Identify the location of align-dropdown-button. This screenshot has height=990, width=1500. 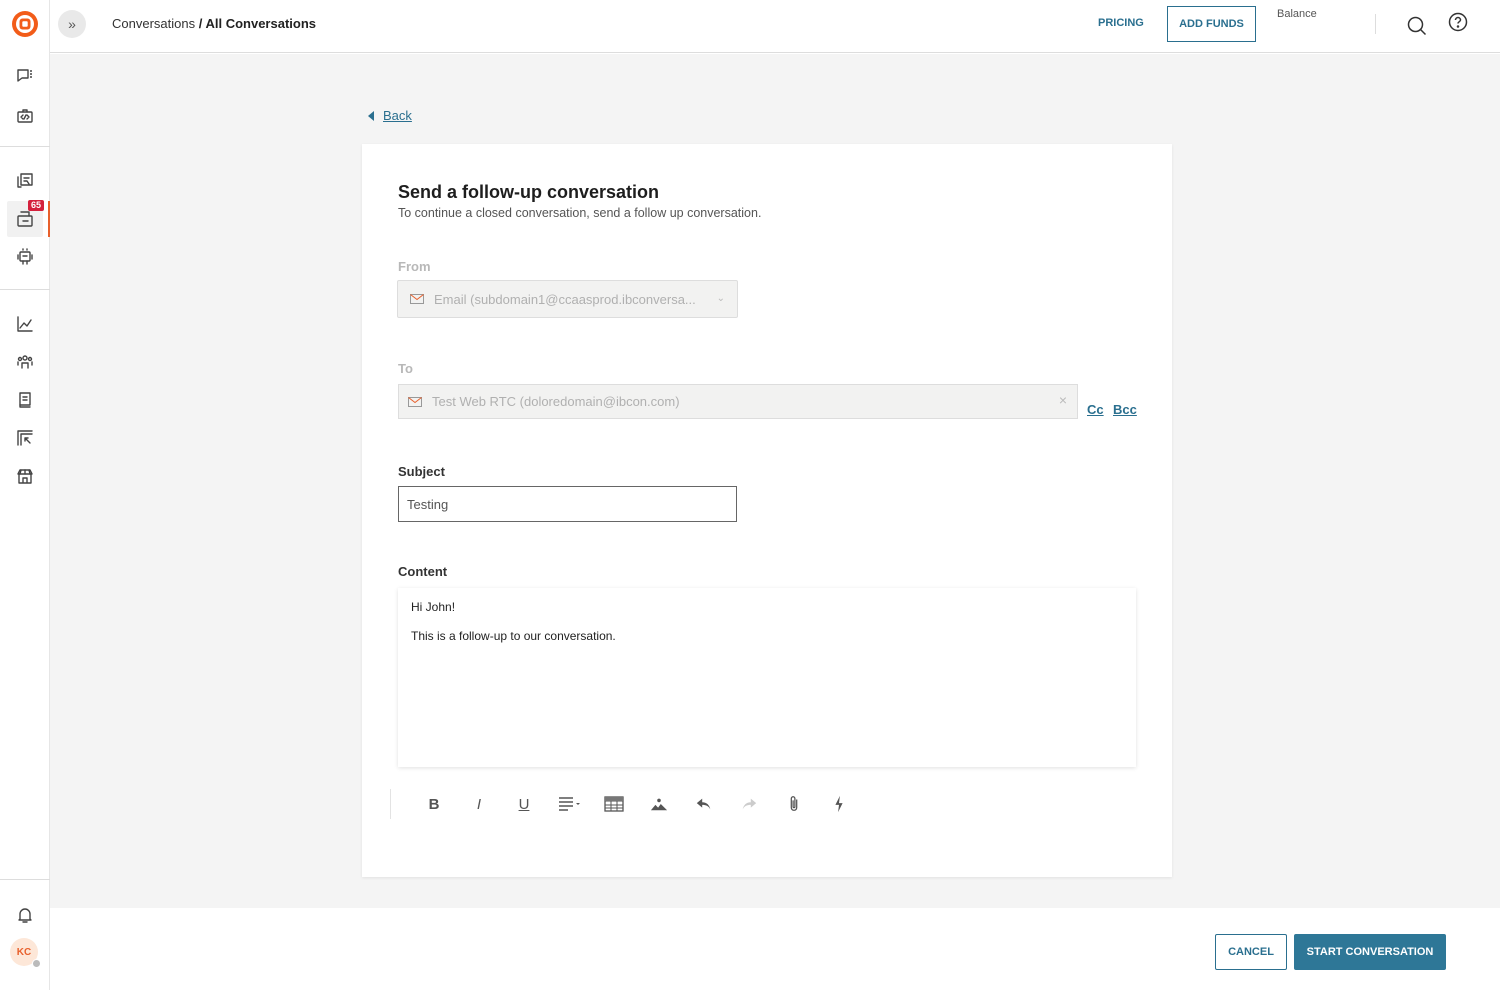
(569, 804).